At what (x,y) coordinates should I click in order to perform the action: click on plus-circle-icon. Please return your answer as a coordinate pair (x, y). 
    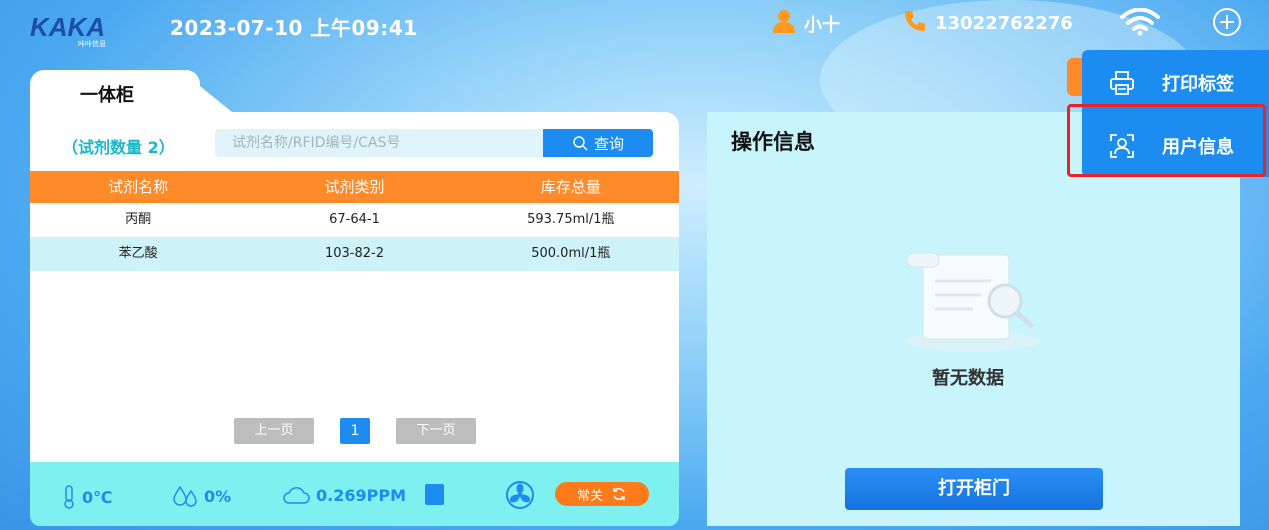
    Looking at the image, I should click on (1227, 22).